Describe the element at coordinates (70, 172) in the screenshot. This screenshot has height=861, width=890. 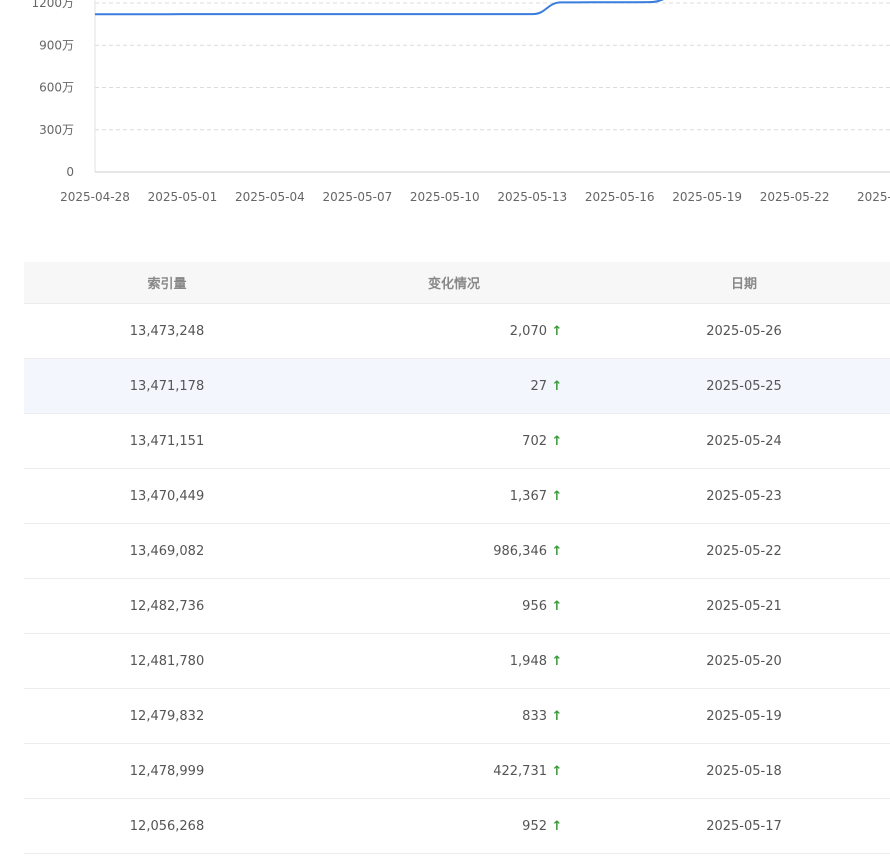
I see `y-tick-label: 0` at that location.